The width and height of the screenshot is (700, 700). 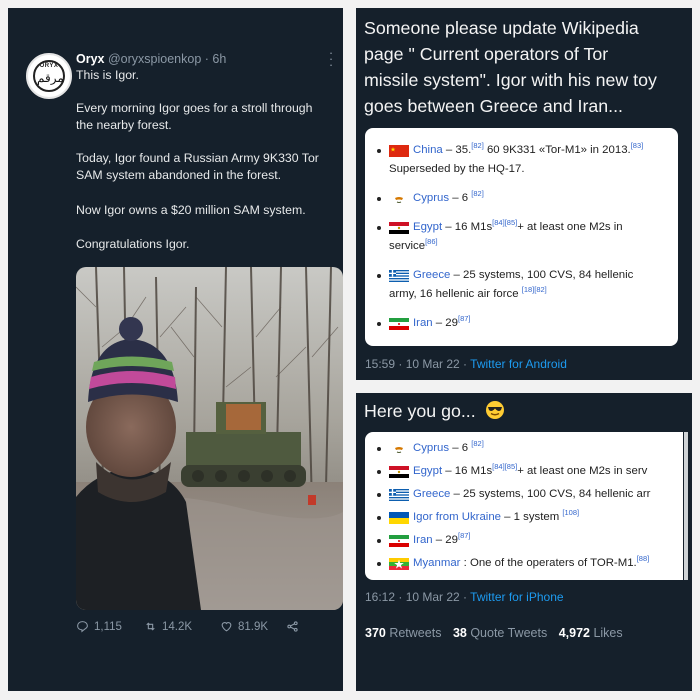 I want to click on retweet-icon, so click(x=150, y=626).